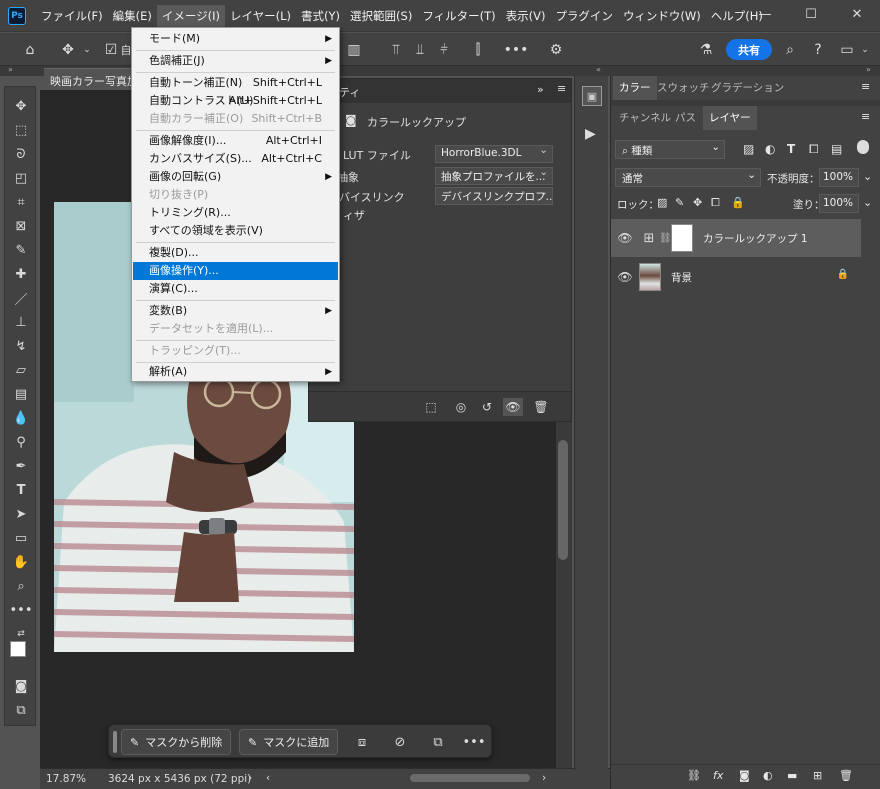 The height and width of the screenshot is (789, 880). Describe the element at coordinates (650, 277) in the screenshot. I see `layer-thumbnail` at that location.